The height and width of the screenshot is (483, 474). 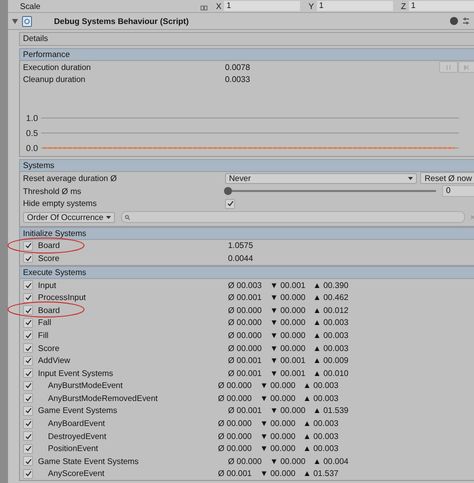 I want to click on y-tick-label: 0.0, so click(x=32, y=148).